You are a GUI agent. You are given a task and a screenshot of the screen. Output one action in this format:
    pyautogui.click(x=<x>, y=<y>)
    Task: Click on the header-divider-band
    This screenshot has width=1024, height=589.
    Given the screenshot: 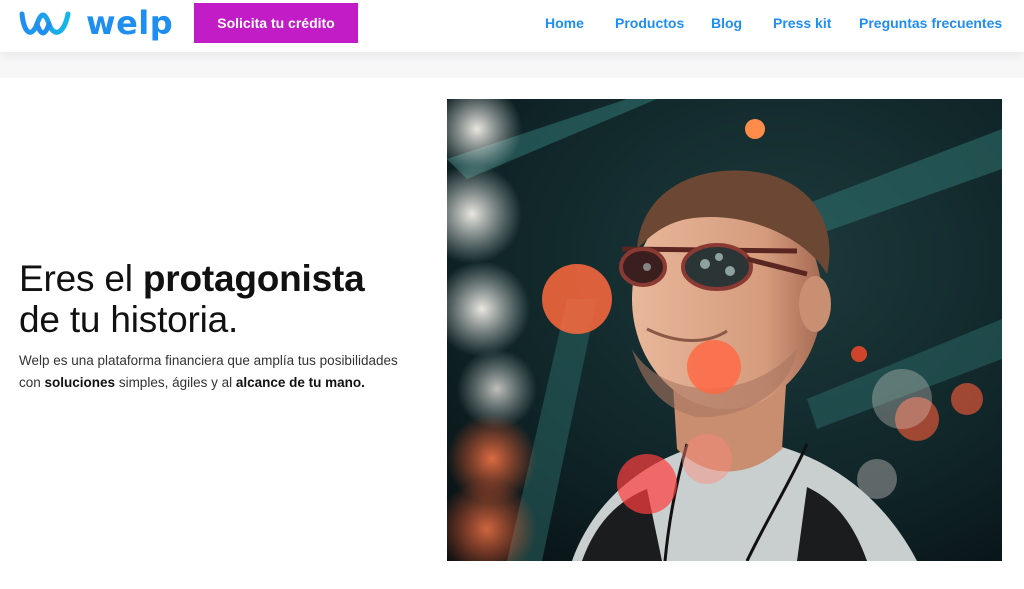 What is the action you would take?
    pyautogui.click(x=512, y=65)
    